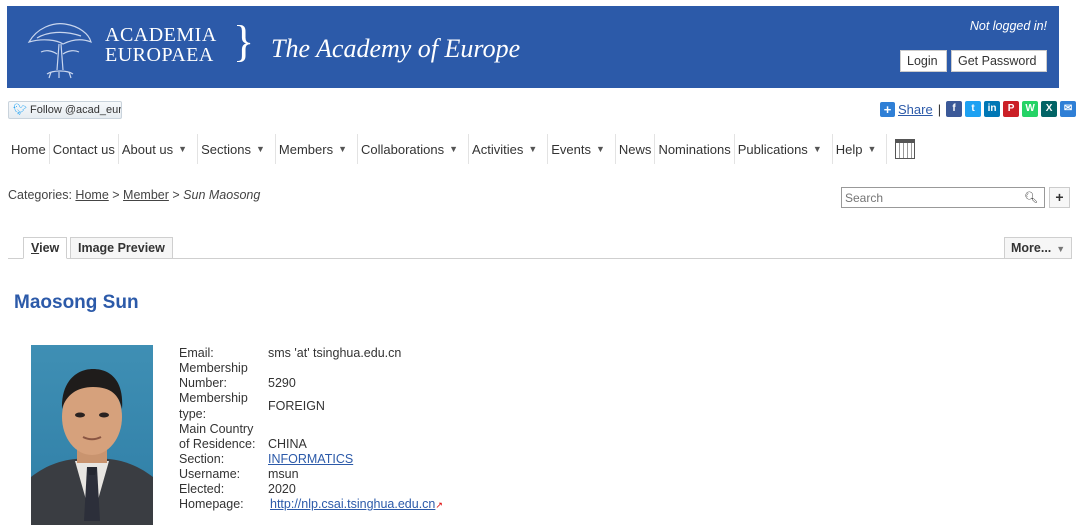 The width and height of the screenshot is (1080, 532). What do you see at coordinates (1031, 197) in the screenshot?
I see `search-icon: 🔍︎` at bounding box center [1031, 197].